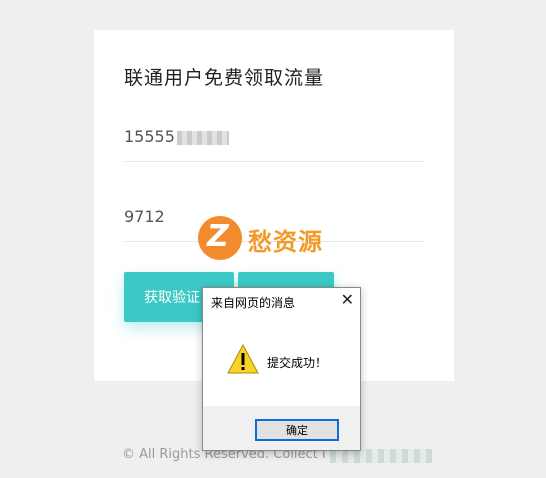 The image size is (546, 478). What do you see at coordinates (220, 238) in the screenshot?
I see `watermark-logo-icon: Z` at bounding box center [220, 238].